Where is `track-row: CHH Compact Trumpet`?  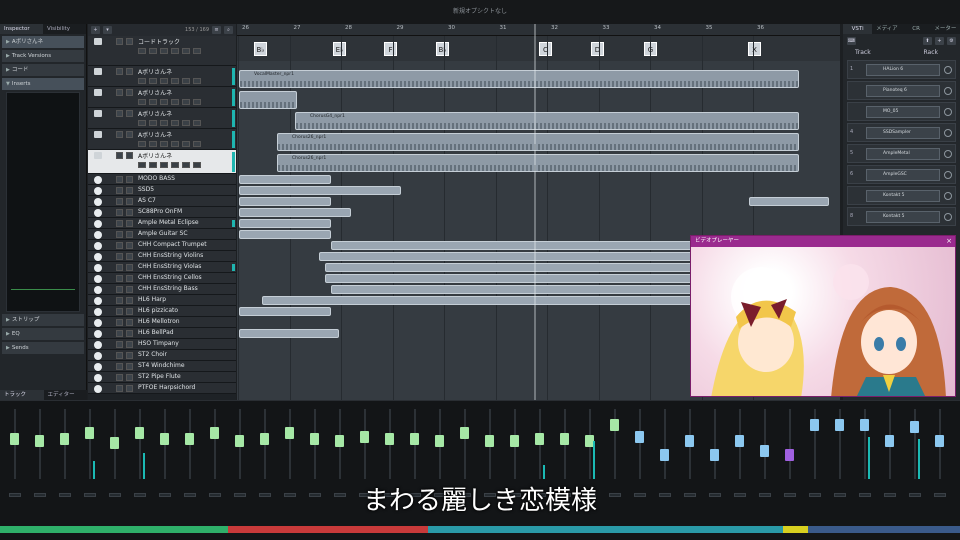
track-row: CHH Compact Trumpet is located at coordinates (162, 245).